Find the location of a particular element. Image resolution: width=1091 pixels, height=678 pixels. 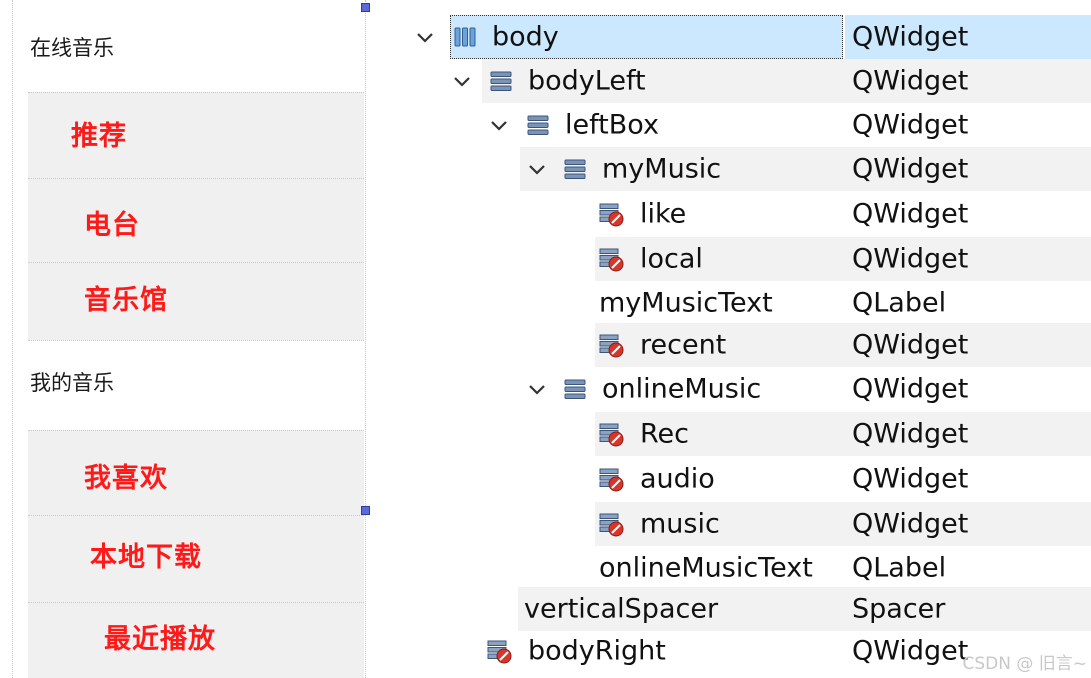

horizontal-layout-icon is located at coordinates (465, 37).